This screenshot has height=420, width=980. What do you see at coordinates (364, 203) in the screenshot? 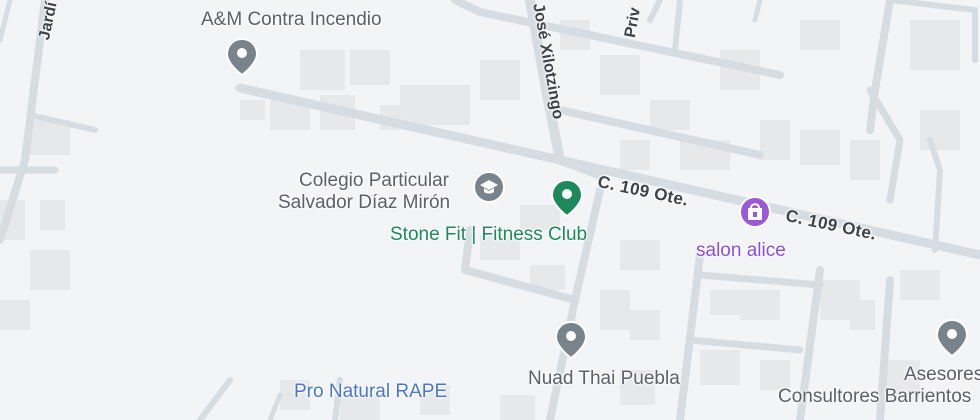
I see `place-label-colegio-line2: Salvador Díaz Mirón` at bounding box center [364, 203].